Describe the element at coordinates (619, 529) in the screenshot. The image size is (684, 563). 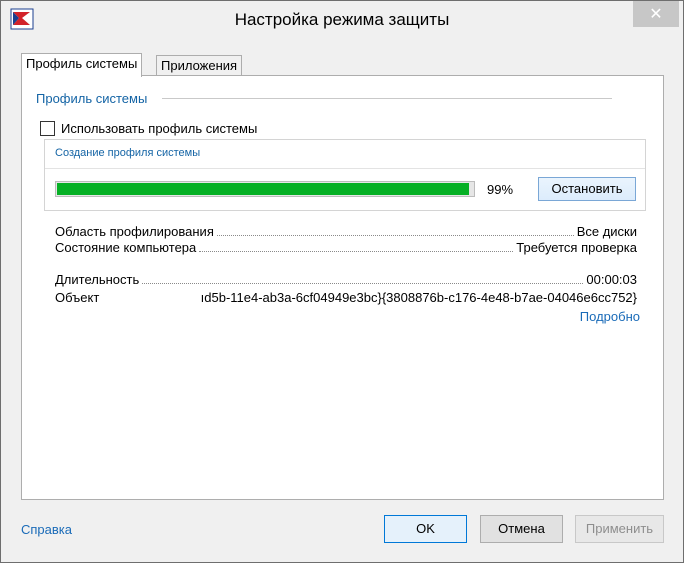
I see `apply-button: Применить` at that location.